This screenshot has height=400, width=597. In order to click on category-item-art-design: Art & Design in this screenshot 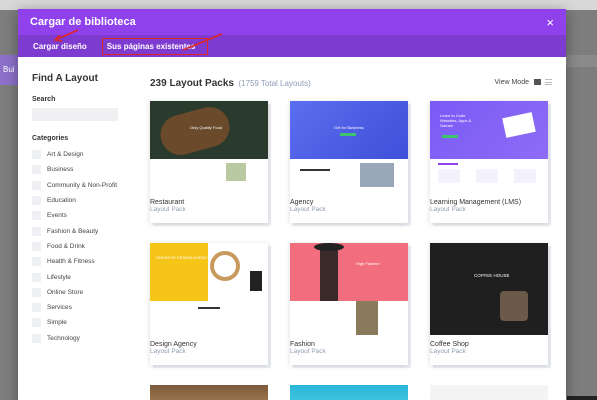, I will do `click(84, 154)`.